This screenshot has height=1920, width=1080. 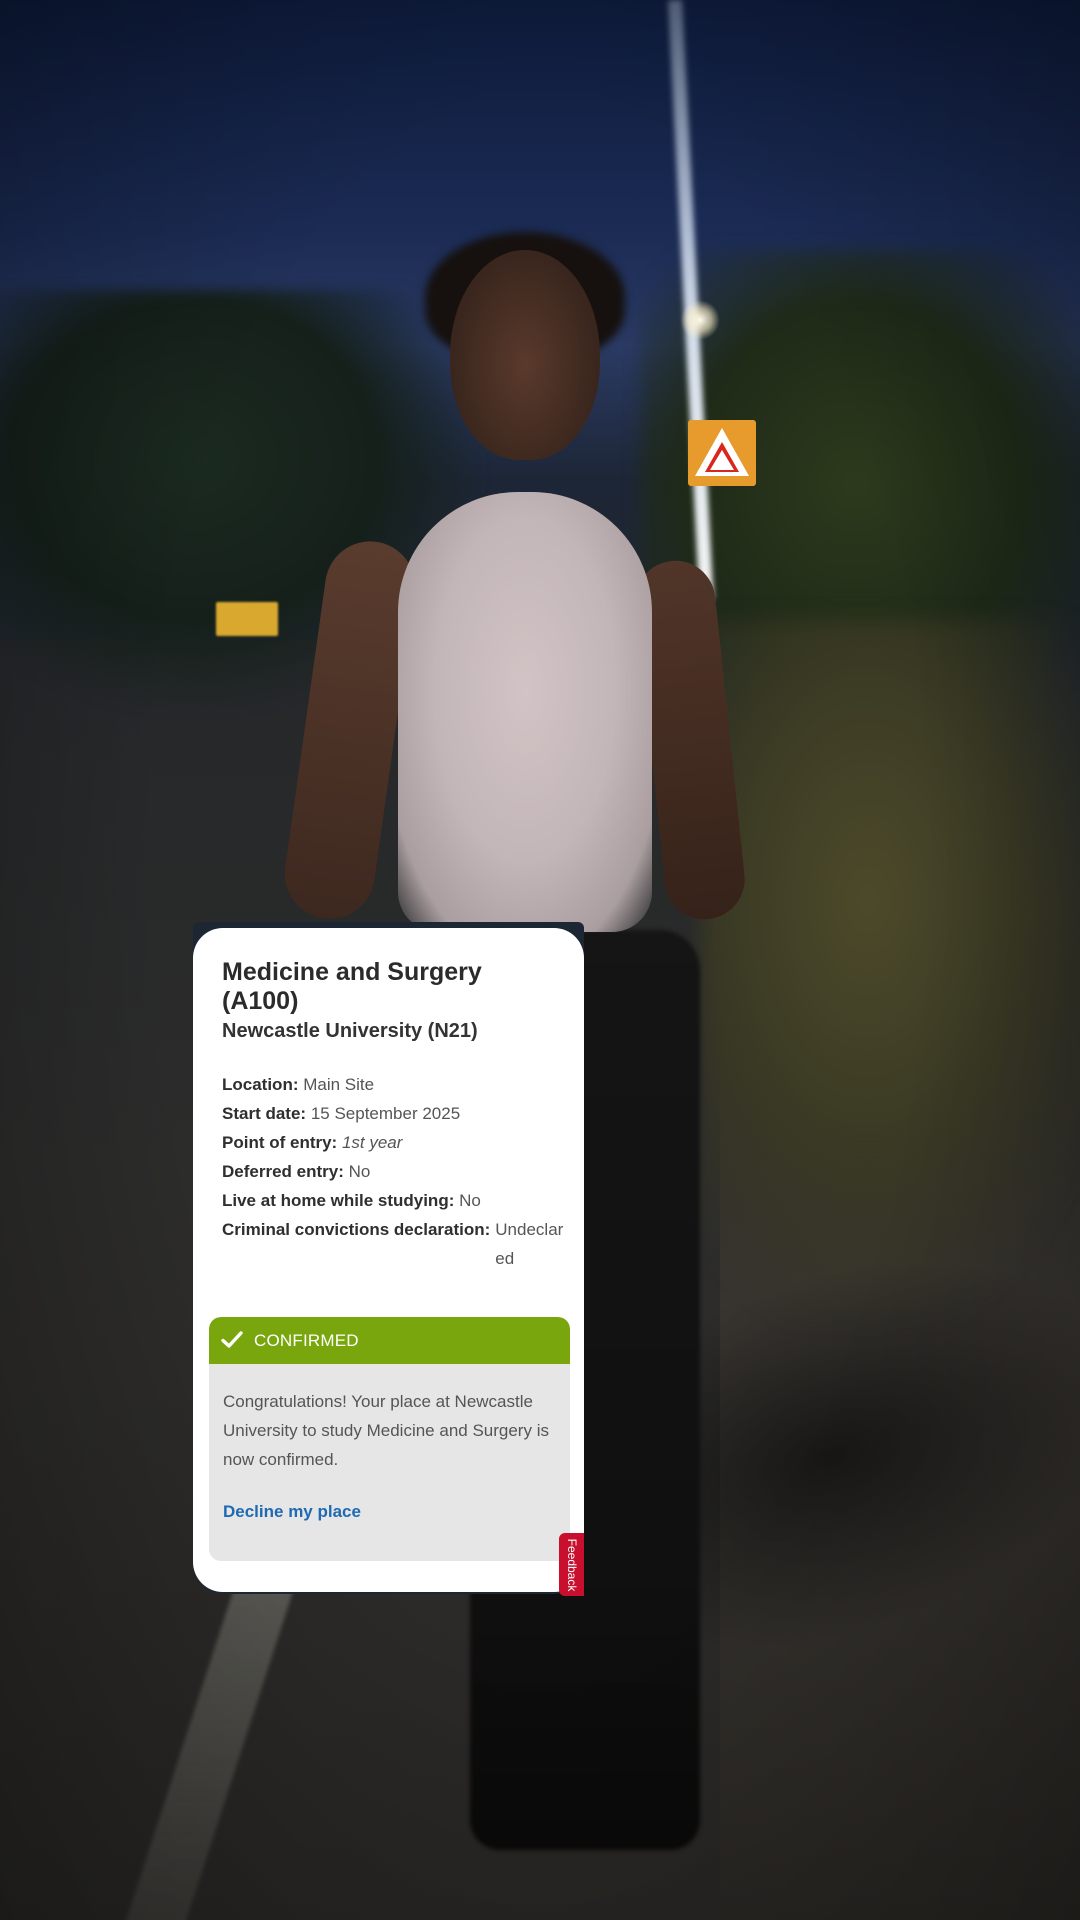 I want to click on course-title: Medicine and Surgery (A100), so click(x=352, y=986).